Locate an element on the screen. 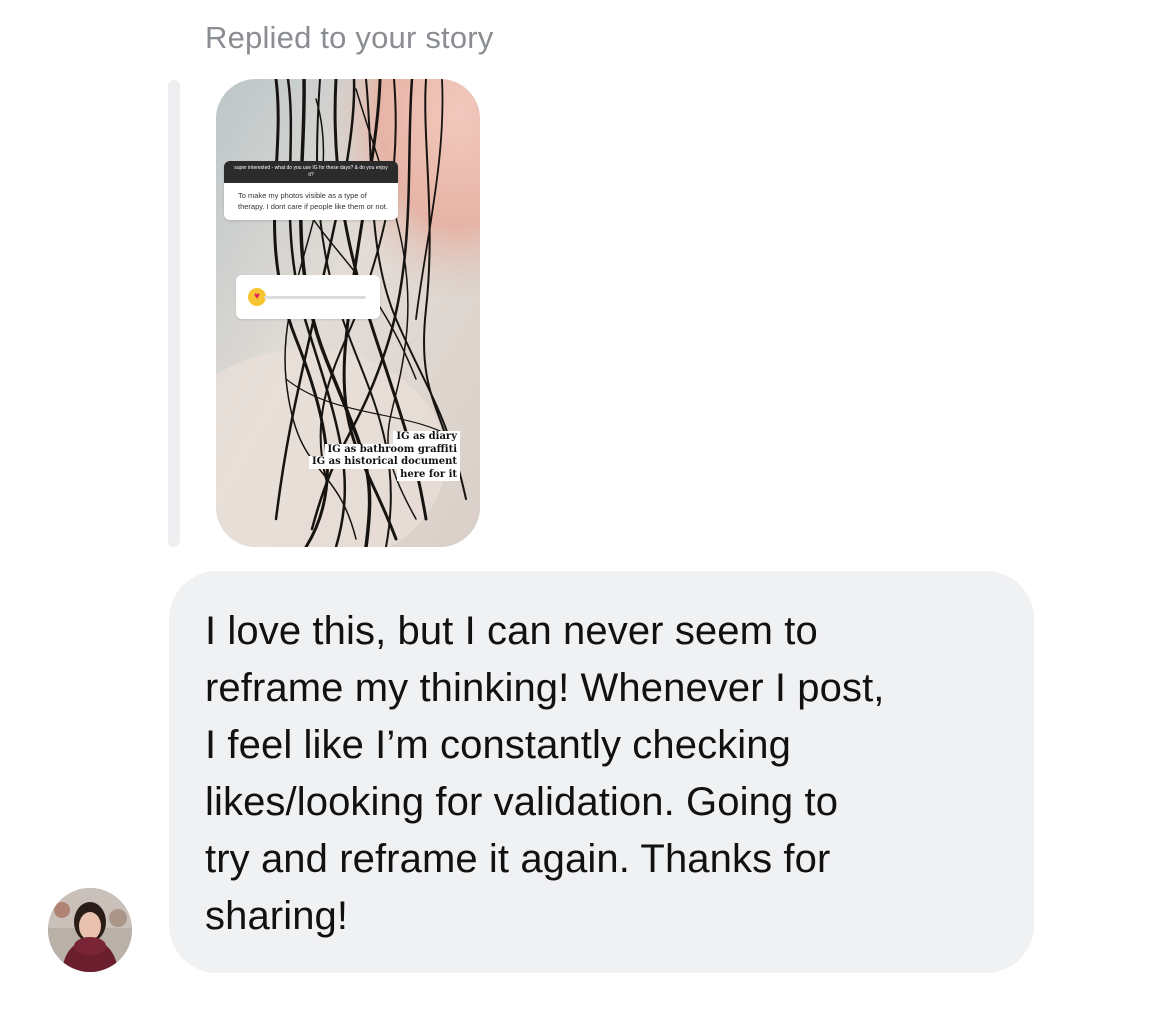  emoji-slider-sticker: ♥ is located at coordinates (308, 297).